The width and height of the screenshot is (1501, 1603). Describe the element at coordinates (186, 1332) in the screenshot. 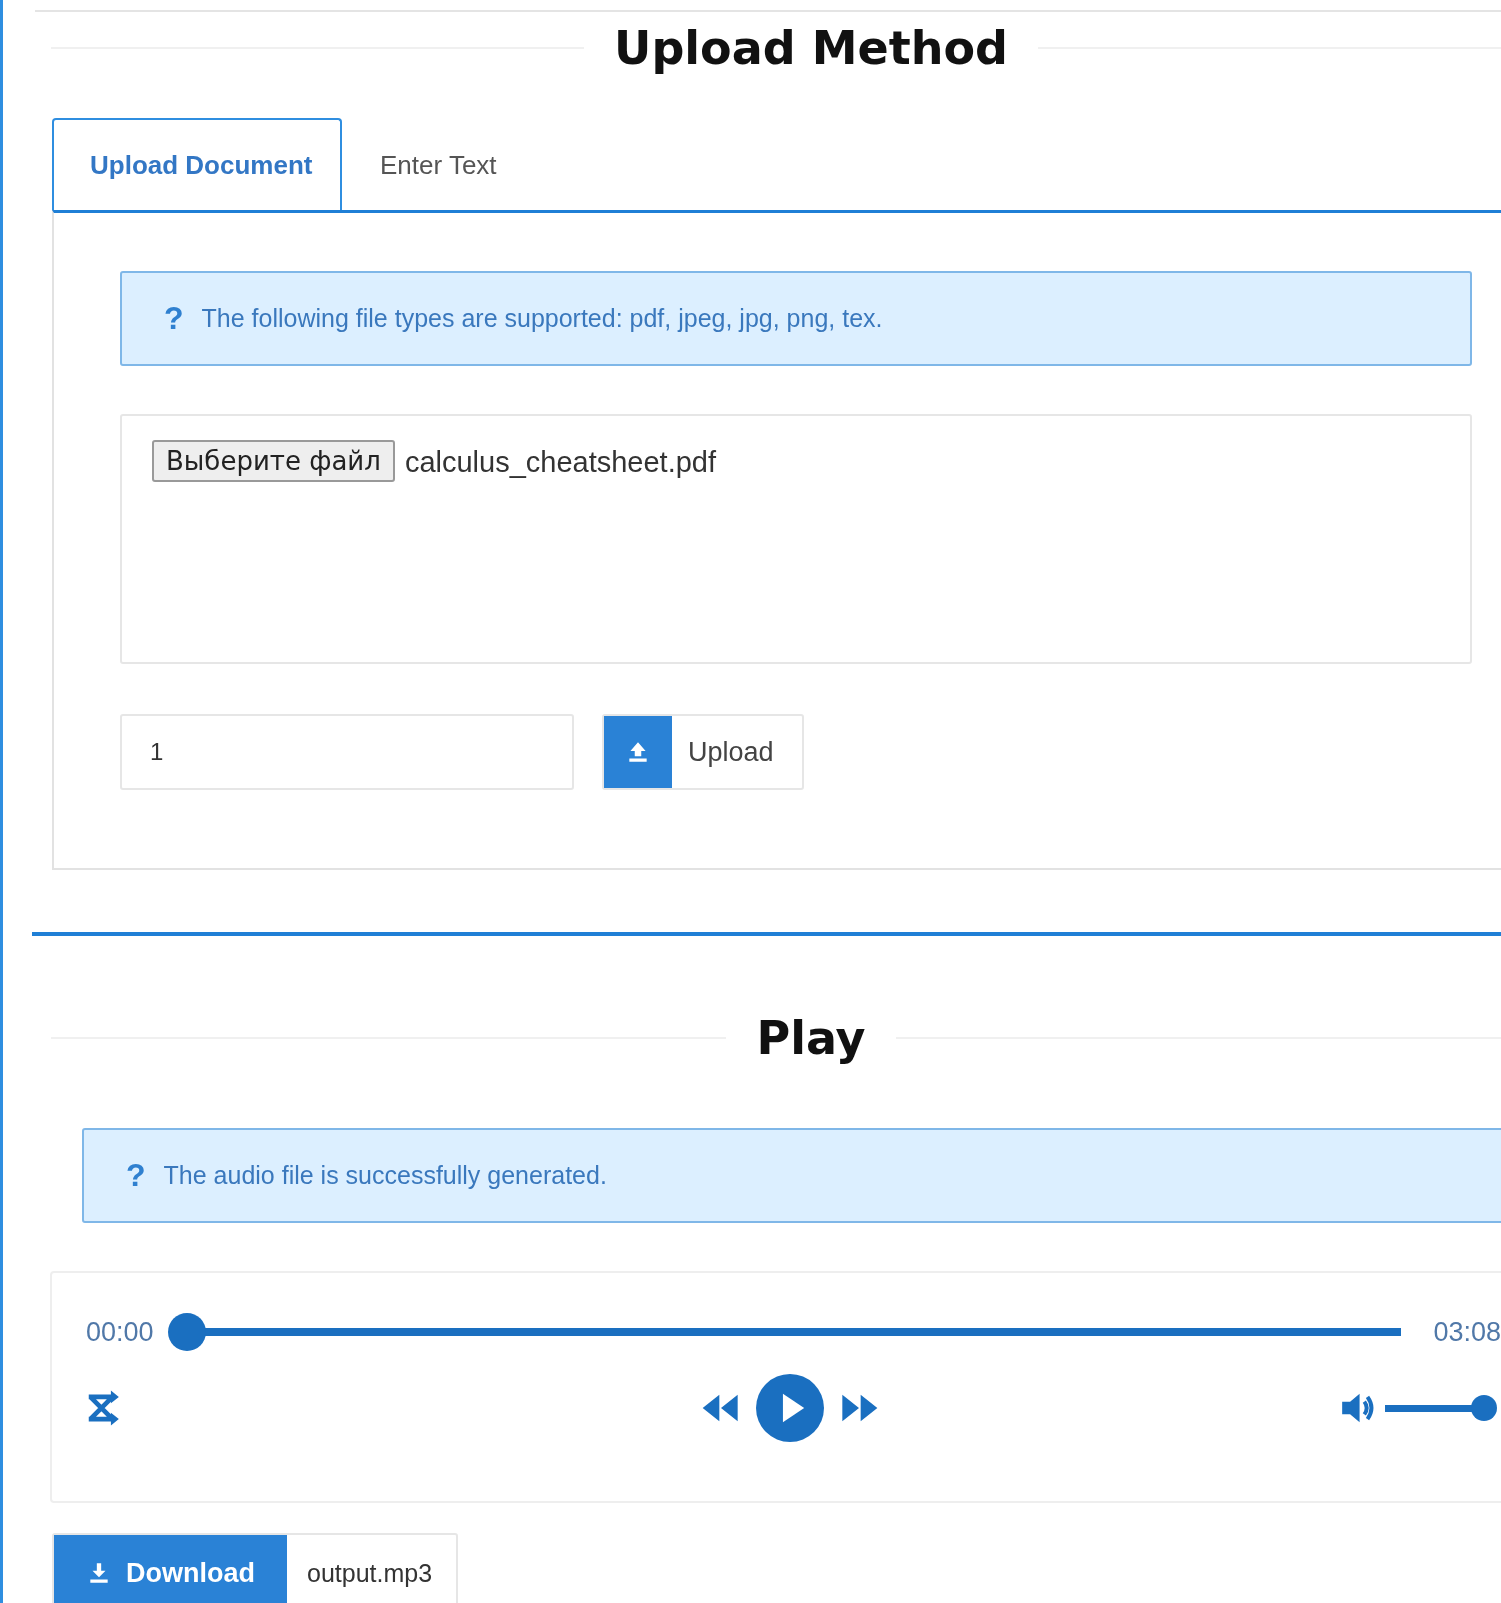

I see `progress-thumb` at that location.